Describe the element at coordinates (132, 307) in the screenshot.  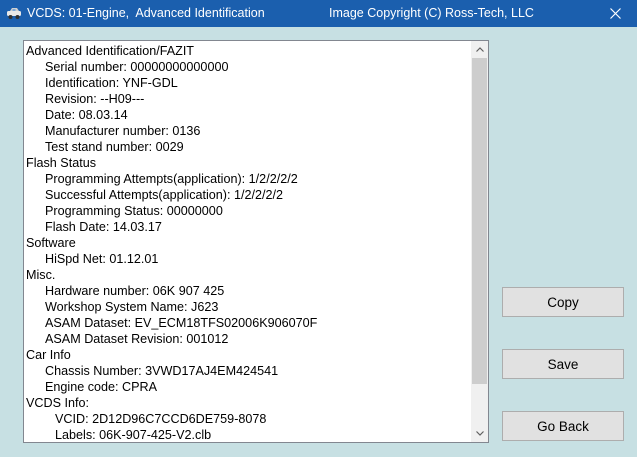
I see `info-line: Workshop System Name: J623` at that location.